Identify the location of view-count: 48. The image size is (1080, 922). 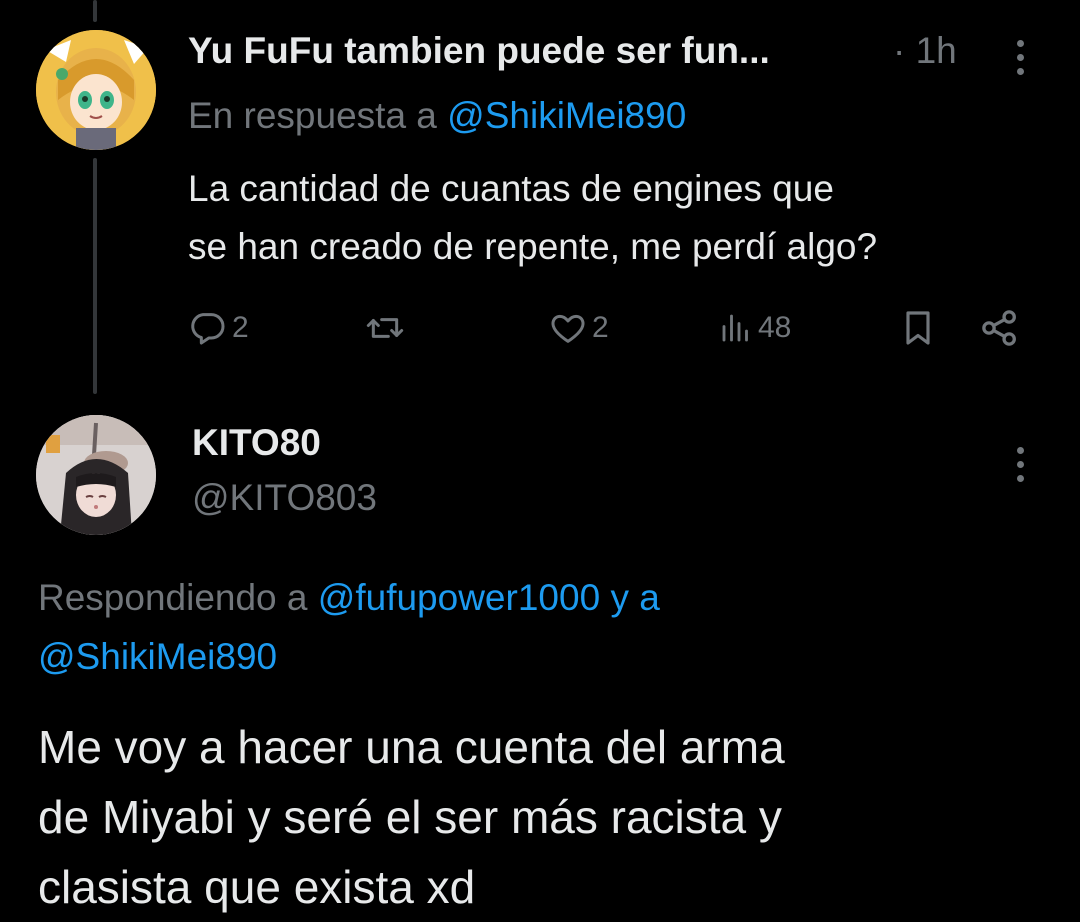
(775, 327).